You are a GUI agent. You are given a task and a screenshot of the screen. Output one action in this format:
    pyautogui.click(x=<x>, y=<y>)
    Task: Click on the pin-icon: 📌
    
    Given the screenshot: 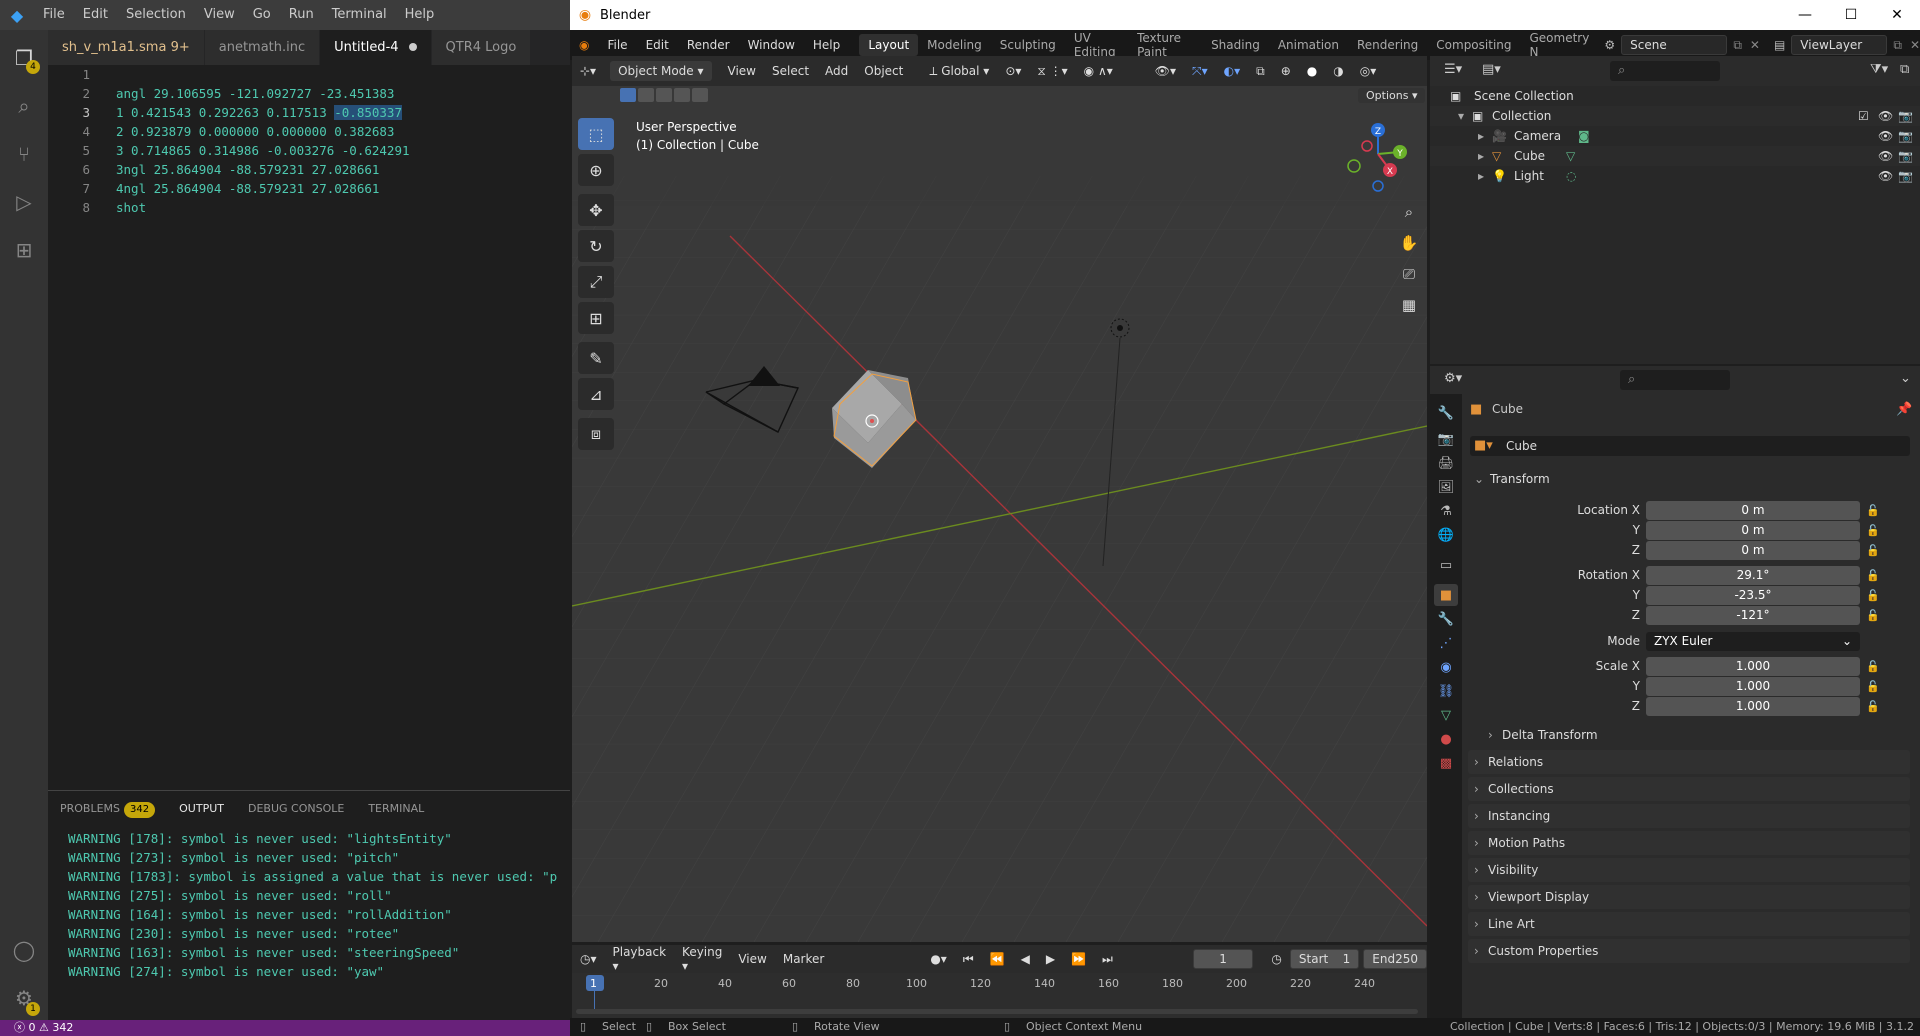 What is the action you would take?
    pyautogui.click(x=1904, y=409)
    